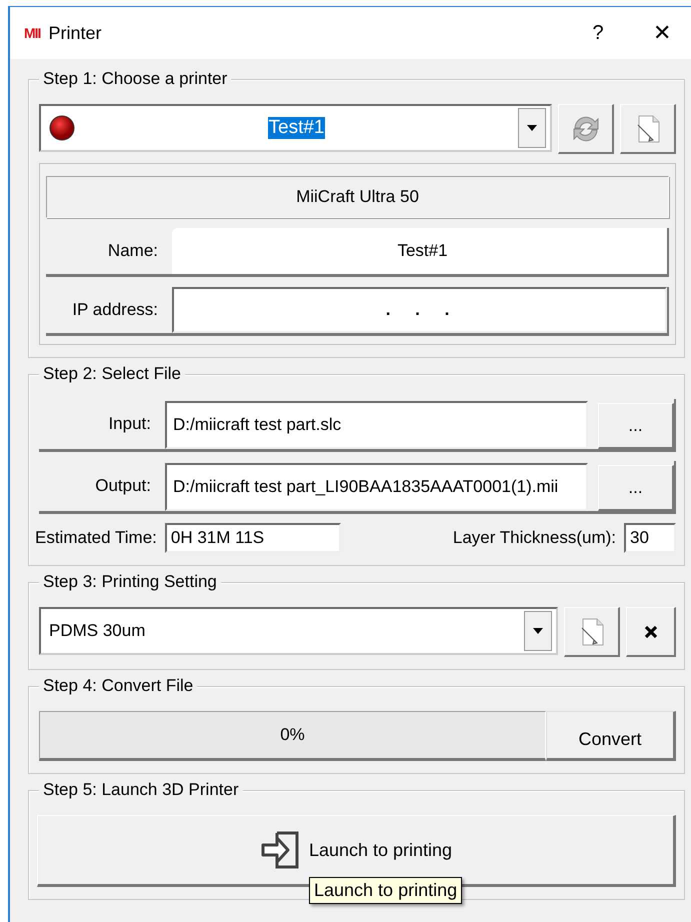 The image size is (691, 922). I want to click on help-button: ?, so click(598, 33).